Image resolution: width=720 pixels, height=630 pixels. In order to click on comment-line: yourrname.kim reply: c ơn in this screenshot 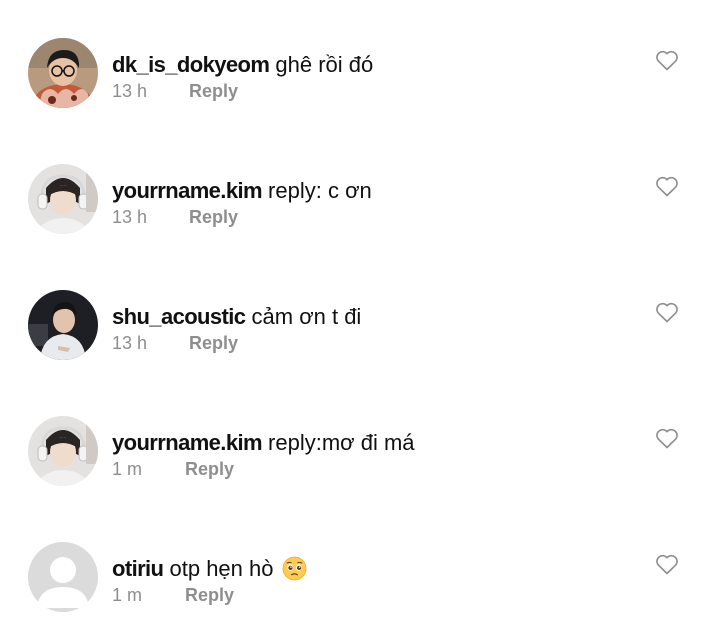, I will do `click(242, 191)`.